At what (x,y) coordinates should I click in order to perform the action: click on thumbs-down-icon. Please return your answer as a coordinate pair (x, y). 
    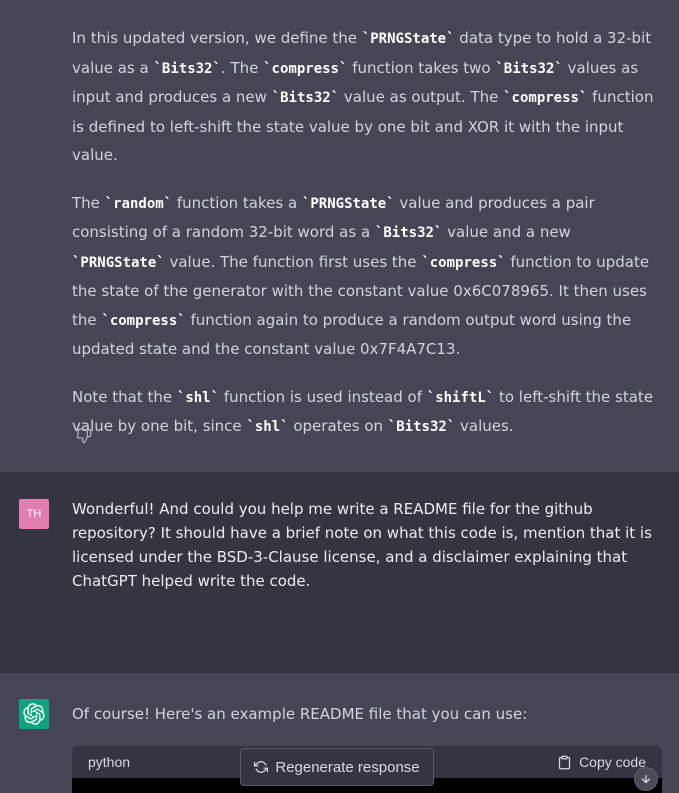
    Looking at the image, I should click on (84, 436).